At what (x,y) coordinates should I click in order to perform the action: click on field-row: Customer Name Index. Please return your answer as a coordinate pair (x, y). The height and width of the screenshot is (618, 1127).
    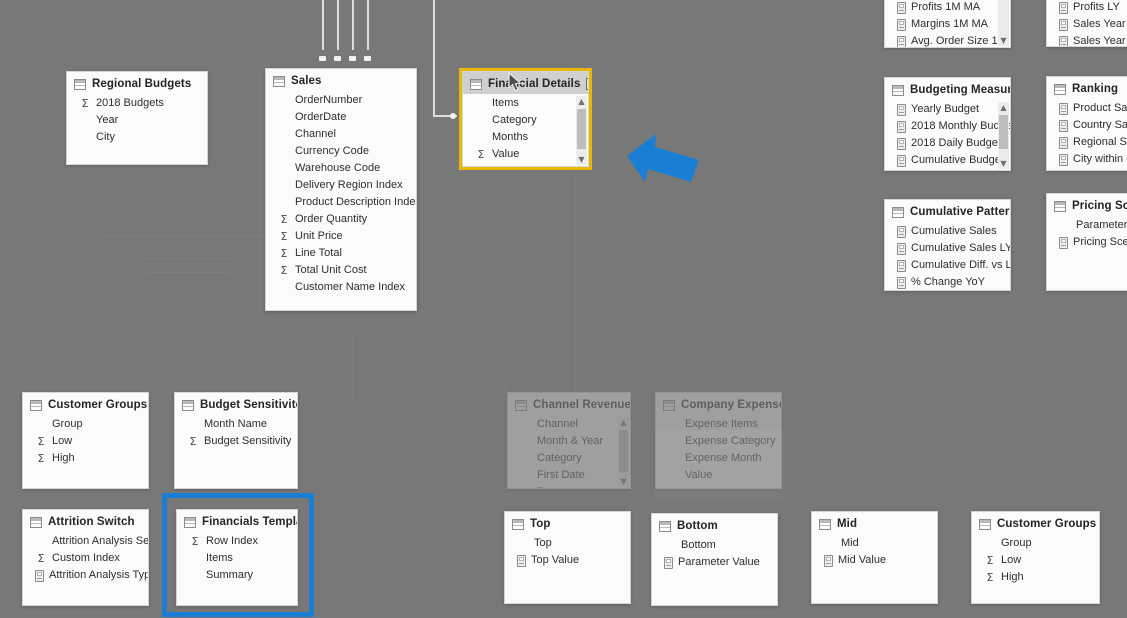
    Looking at the image, I should click on (341, 287).